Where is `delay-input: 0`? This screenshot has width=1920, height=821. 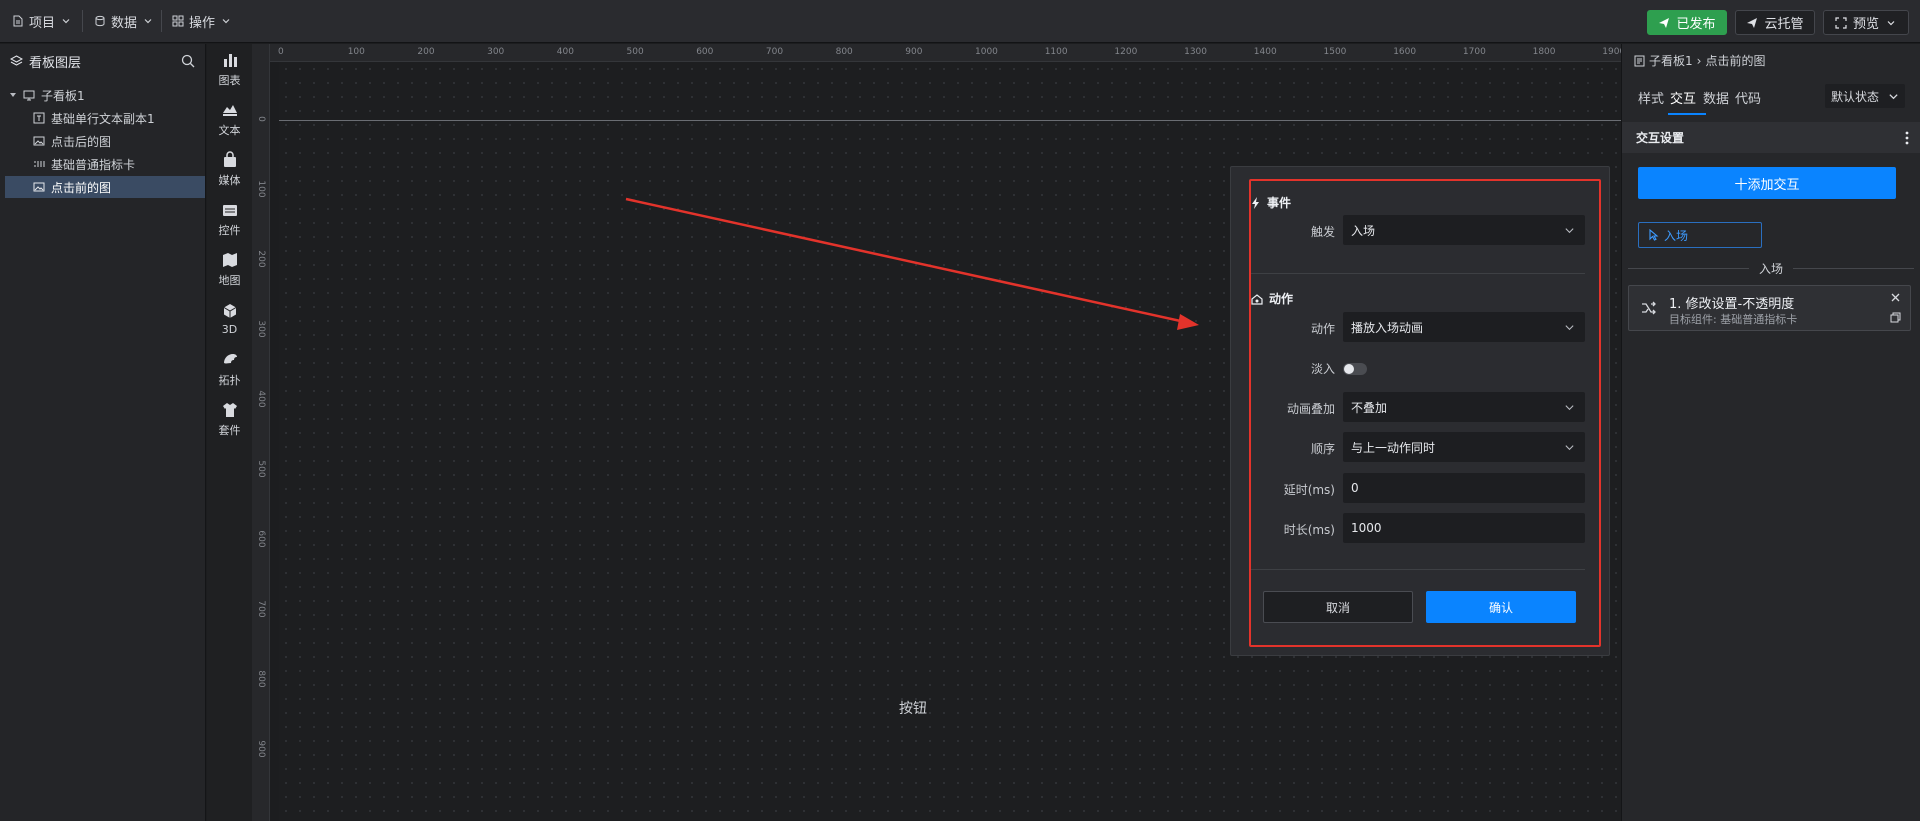
delay-input: 0 is located at coordinates (1464, 488).